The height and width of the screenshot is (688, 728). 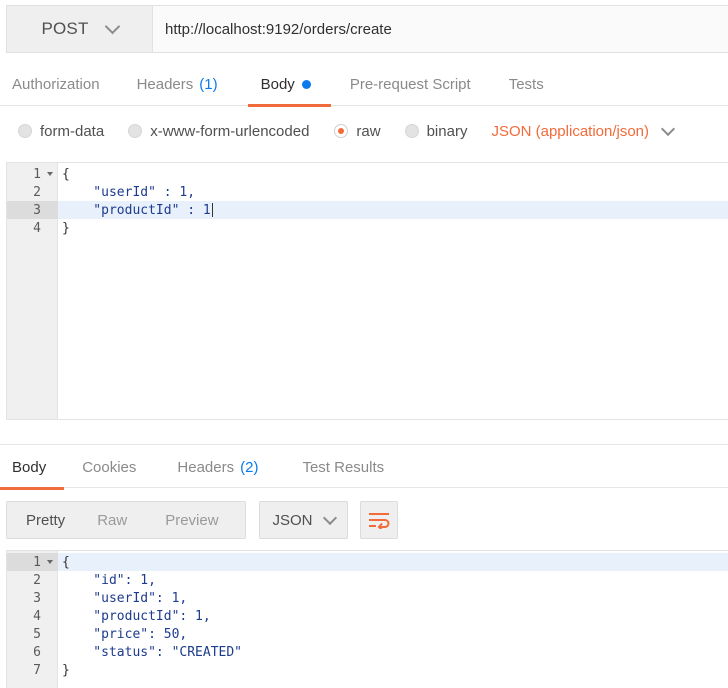 I want to click on view-mode-toggle: Pretty Raw Preview, so click(x=126, y=520).